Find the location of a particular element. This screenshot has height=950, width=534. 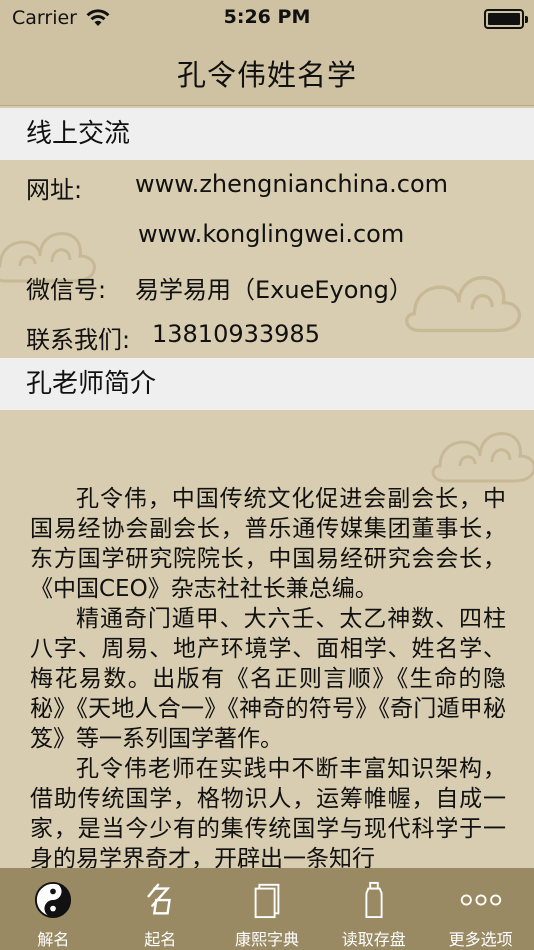

tab-label: 解名 is located at coordinates (53, 939).